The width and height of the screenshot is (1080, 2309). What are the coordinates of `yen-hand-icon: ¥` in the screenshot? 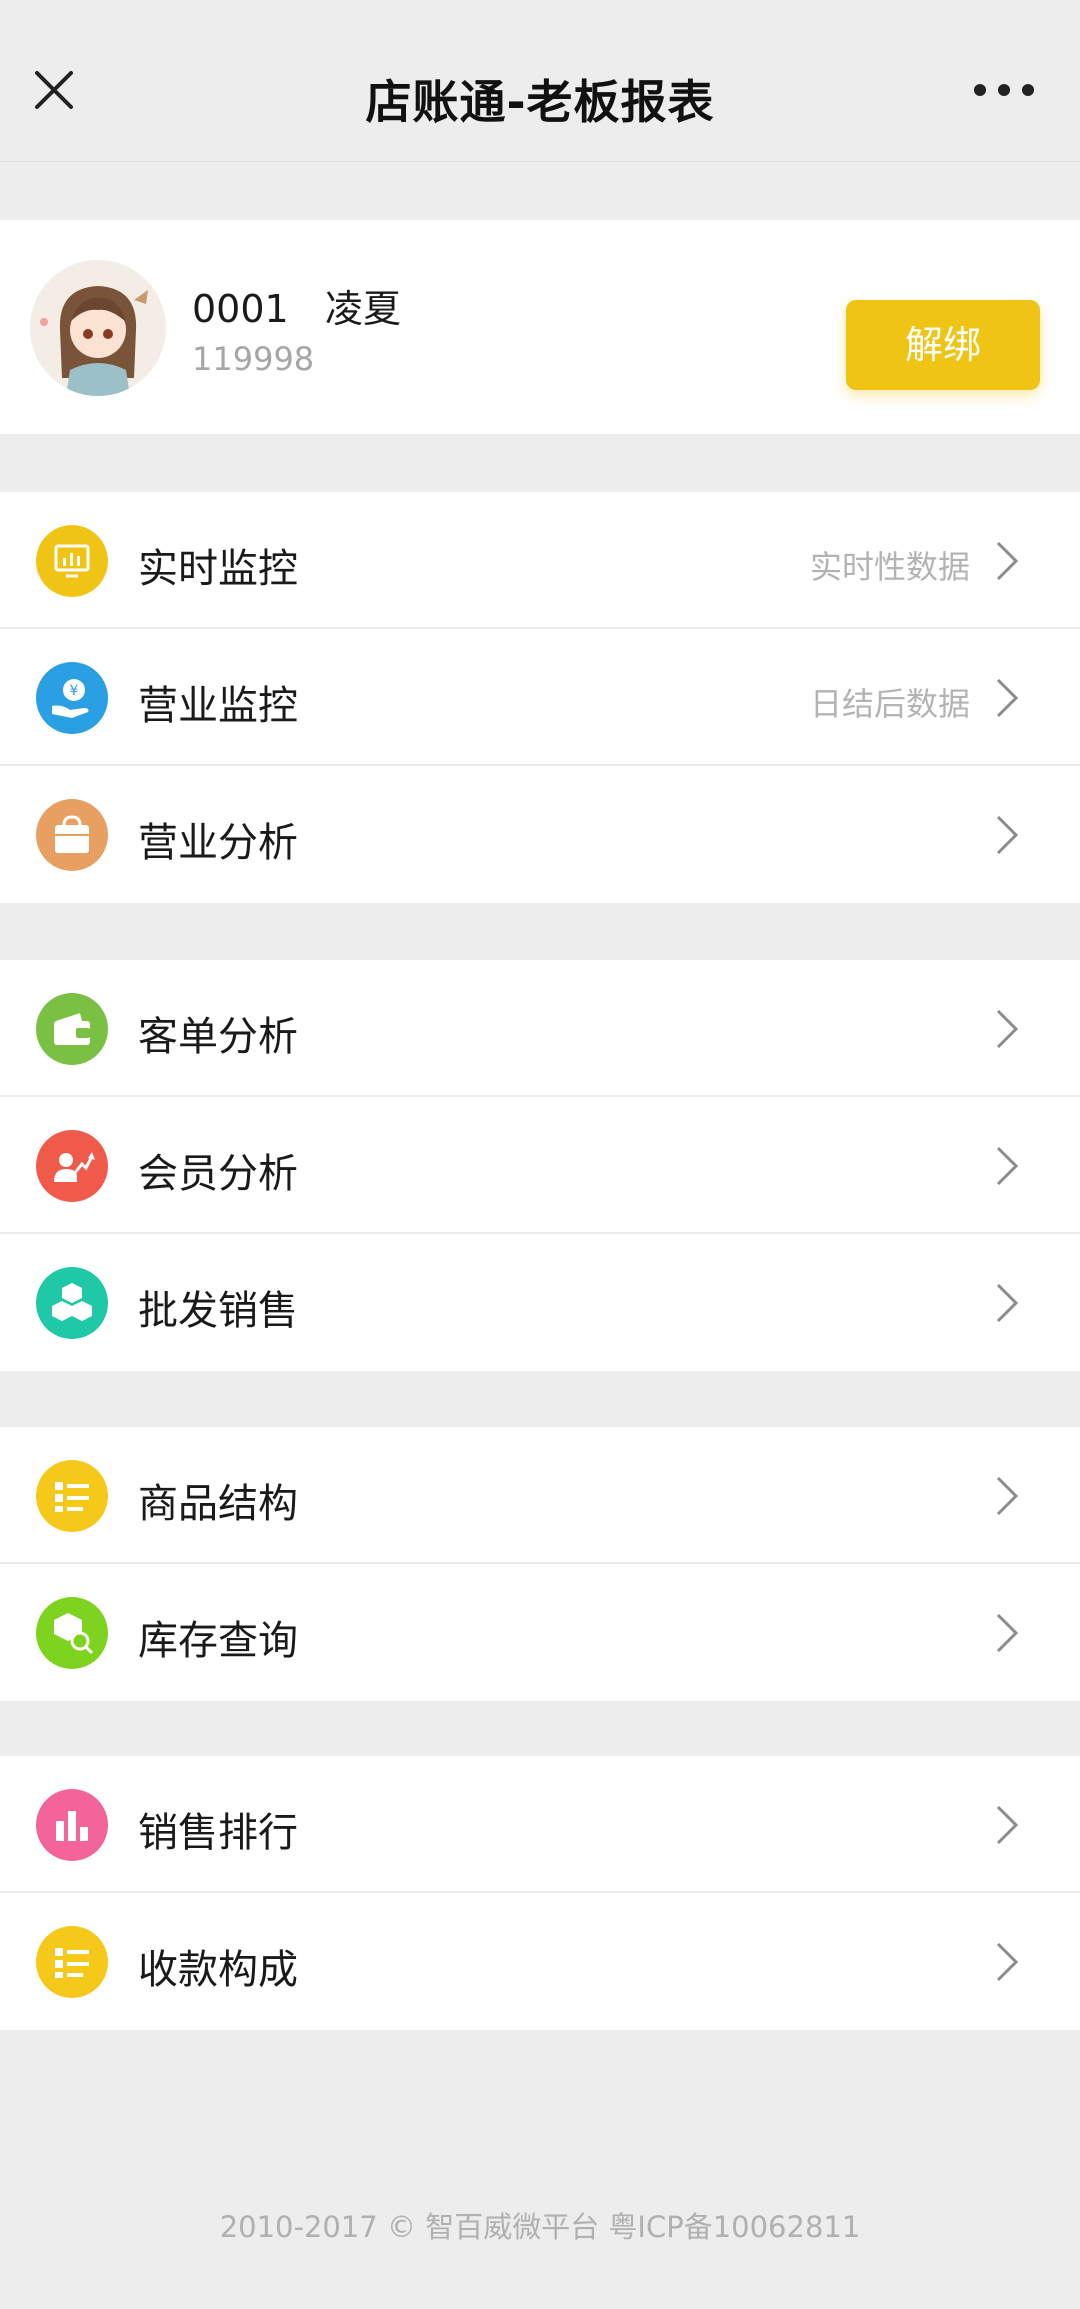 It's located at (72, 698).